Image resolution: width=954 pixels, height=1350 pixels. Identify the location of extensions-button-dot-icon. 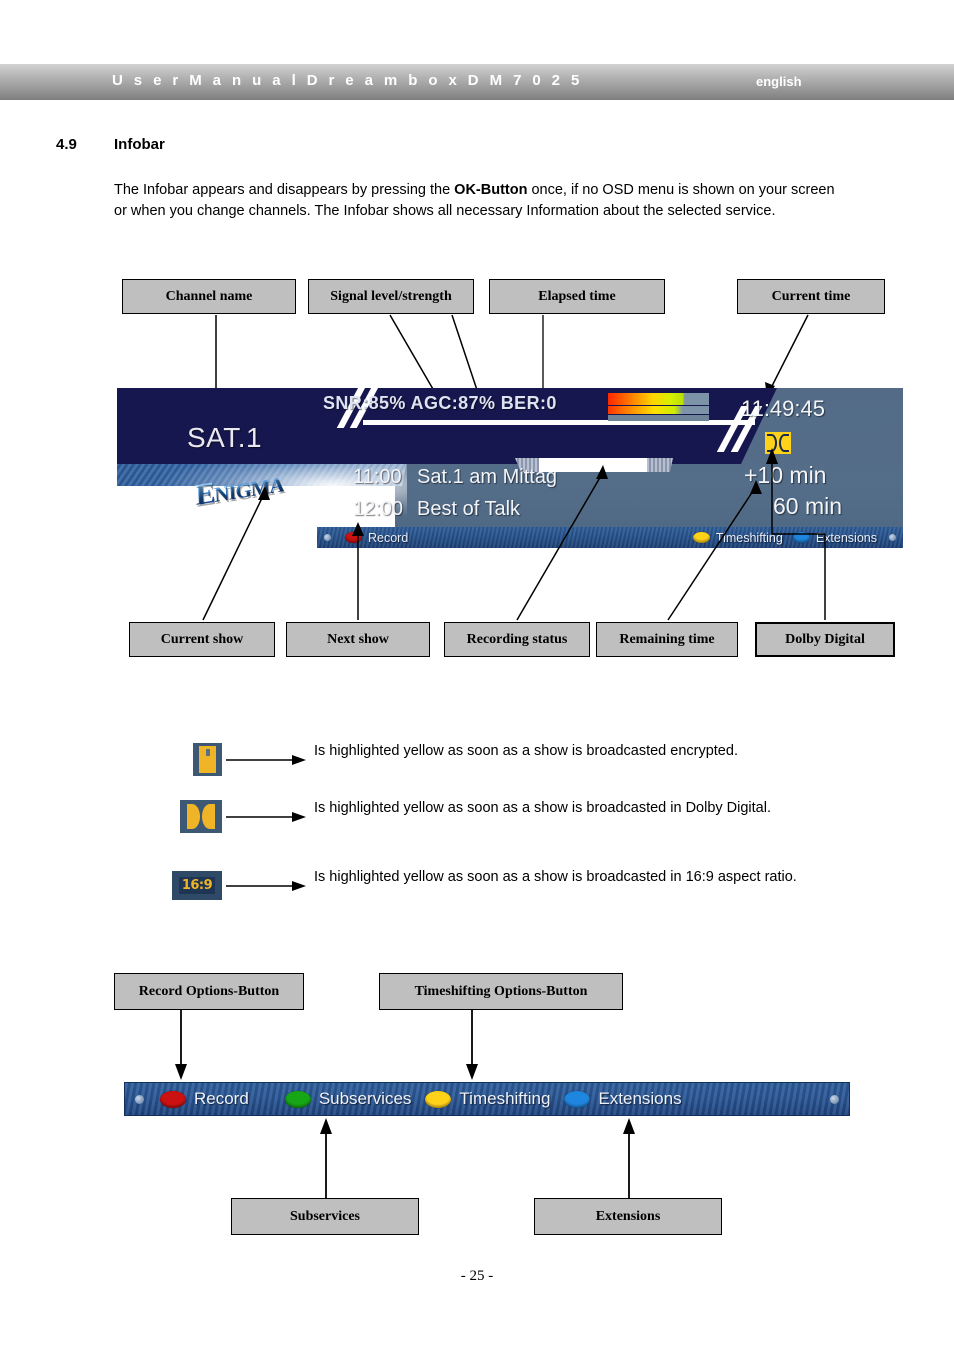
(801, 537).